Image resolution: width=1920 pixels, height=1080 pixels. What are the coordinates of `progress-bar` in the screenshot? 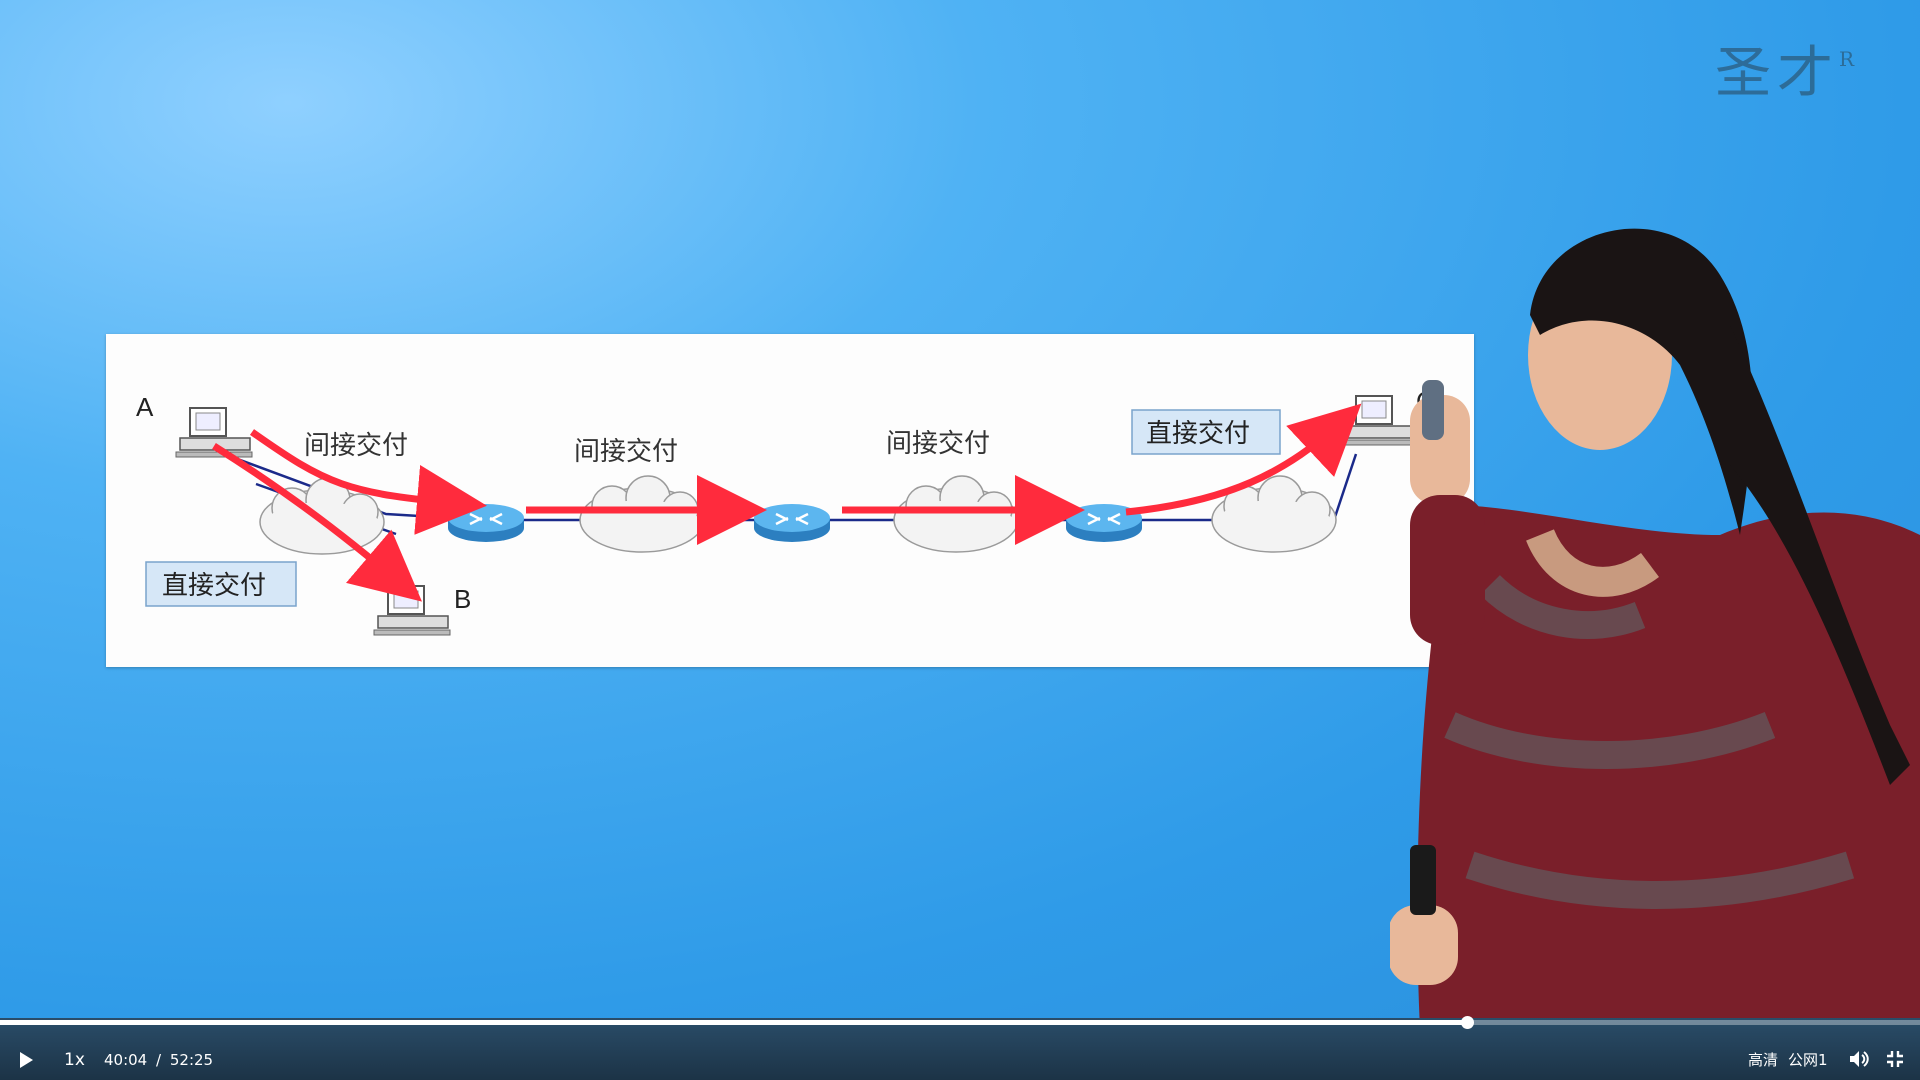 It's located at (960, 1022).